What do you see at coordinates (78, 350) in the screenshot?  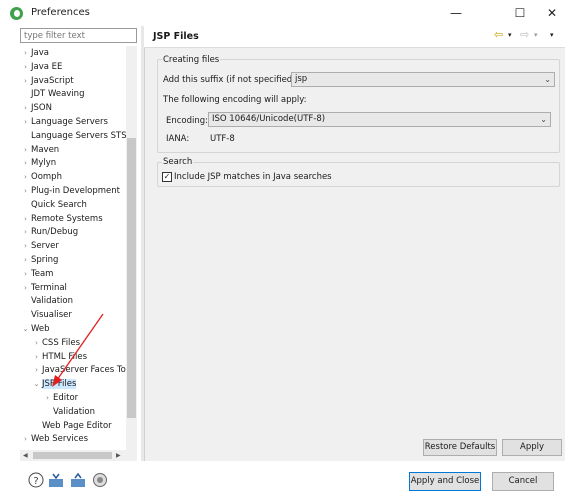 I see `annotation-arrow` at bounding box center [78, 350].